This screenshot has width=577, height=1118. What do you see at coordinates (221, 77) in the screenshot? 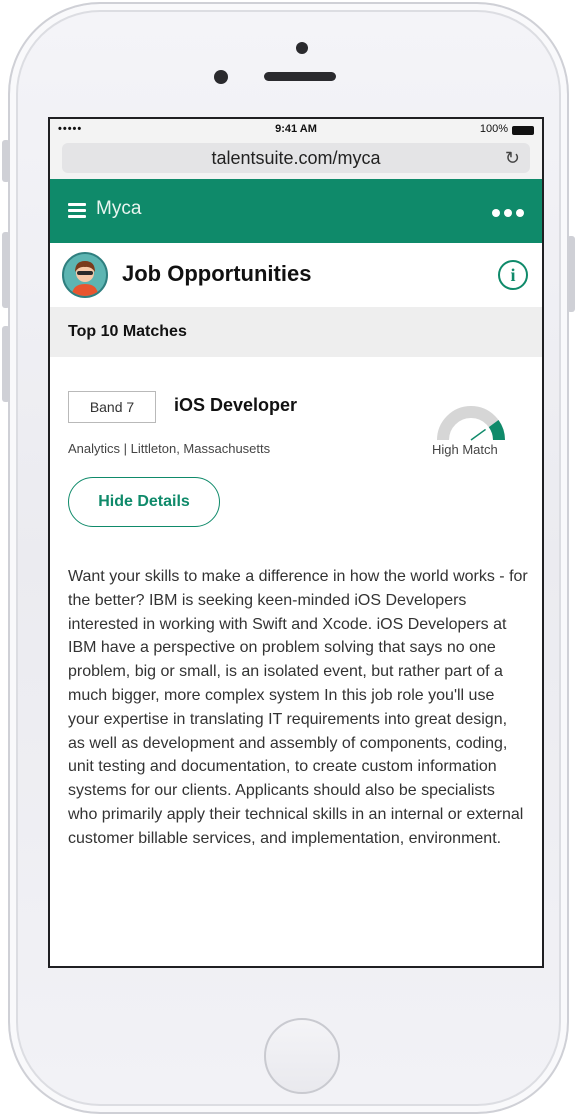
I see `front-camera` at bounding box center [221, 77].